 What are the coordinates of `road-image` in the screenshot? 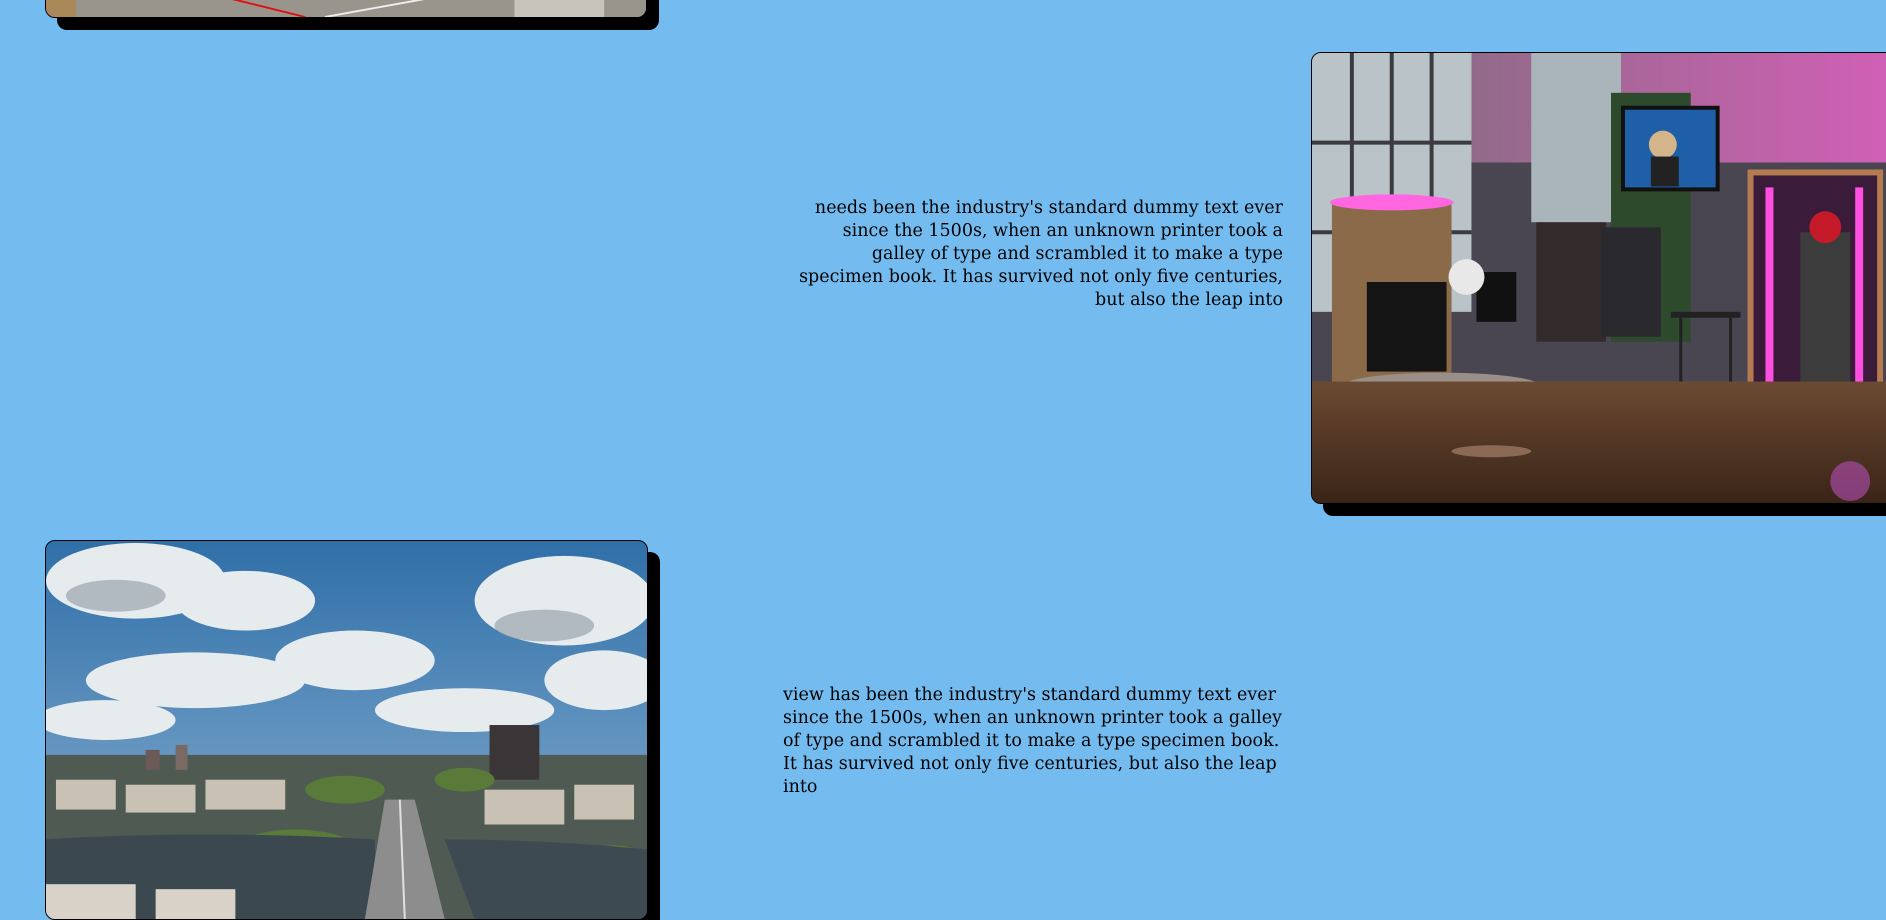 It's located at (346, 8).